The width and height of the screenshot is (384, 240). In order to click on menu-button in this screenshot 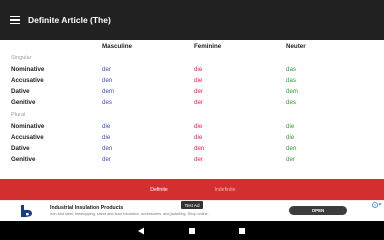, I will do `click(15, 20)`.